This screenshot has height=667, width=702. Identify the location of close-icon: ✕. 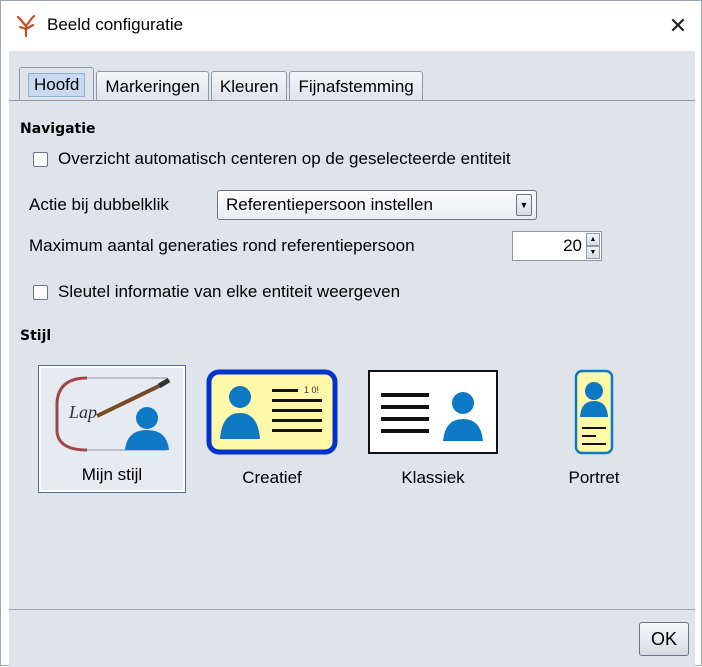
(678, 25).